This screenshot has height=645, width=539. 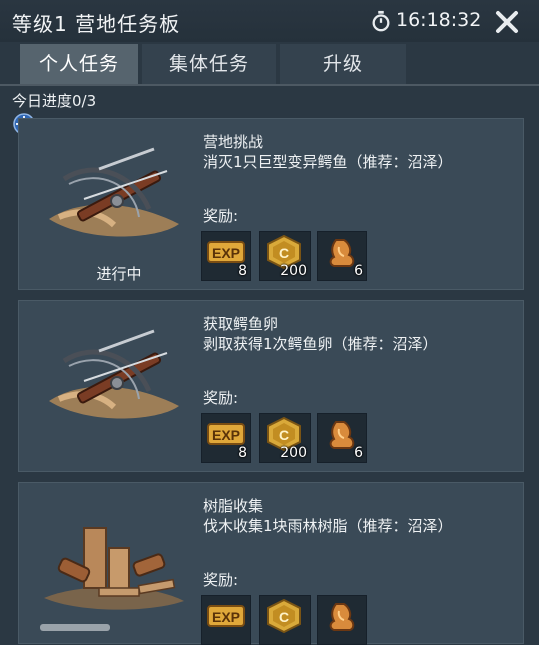 I want to click on task-description: 剥取获得1次鳄鱼卵（推荐：沼泽）, so click(x=320, y=344).